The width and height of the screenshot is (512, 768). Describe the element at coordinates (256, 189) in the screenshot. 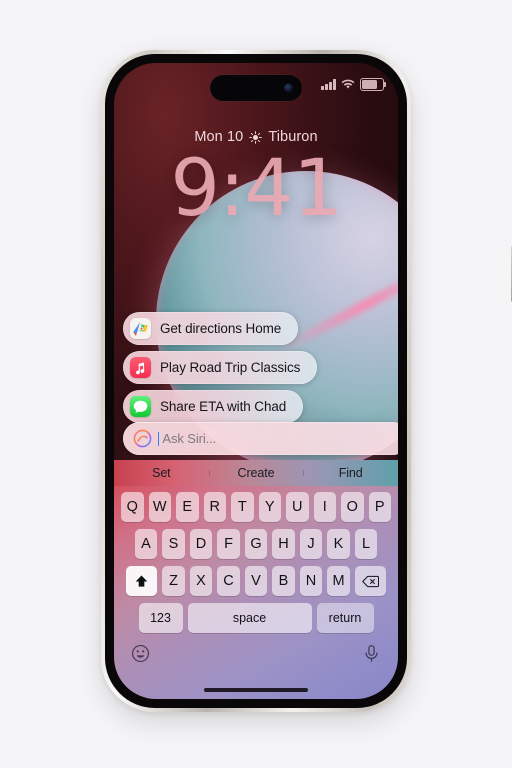

I see `lock-screen-clock: 9:41` at that location.